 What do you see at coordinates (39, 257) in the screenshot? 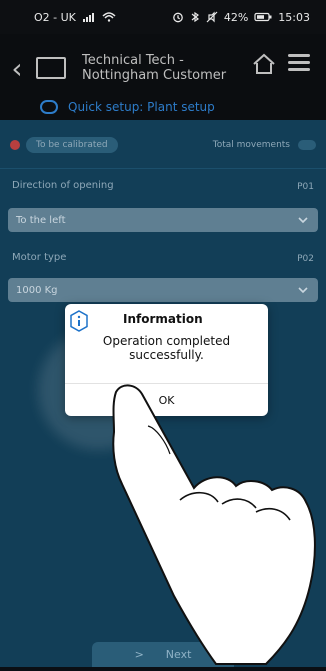
I see `motor-label: Motor type` at bounding box center [39, 257].